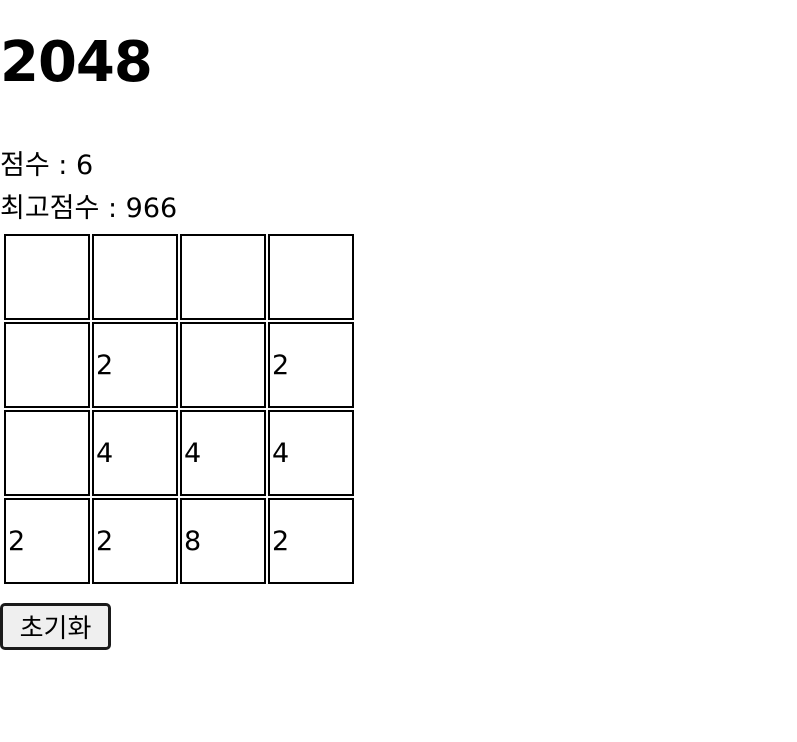 The image size is (797, 742). What do you see at coordinates (179, 453) in the screenshot?
I see `board-row: 4 4 4` at bounding box center [179, 453].